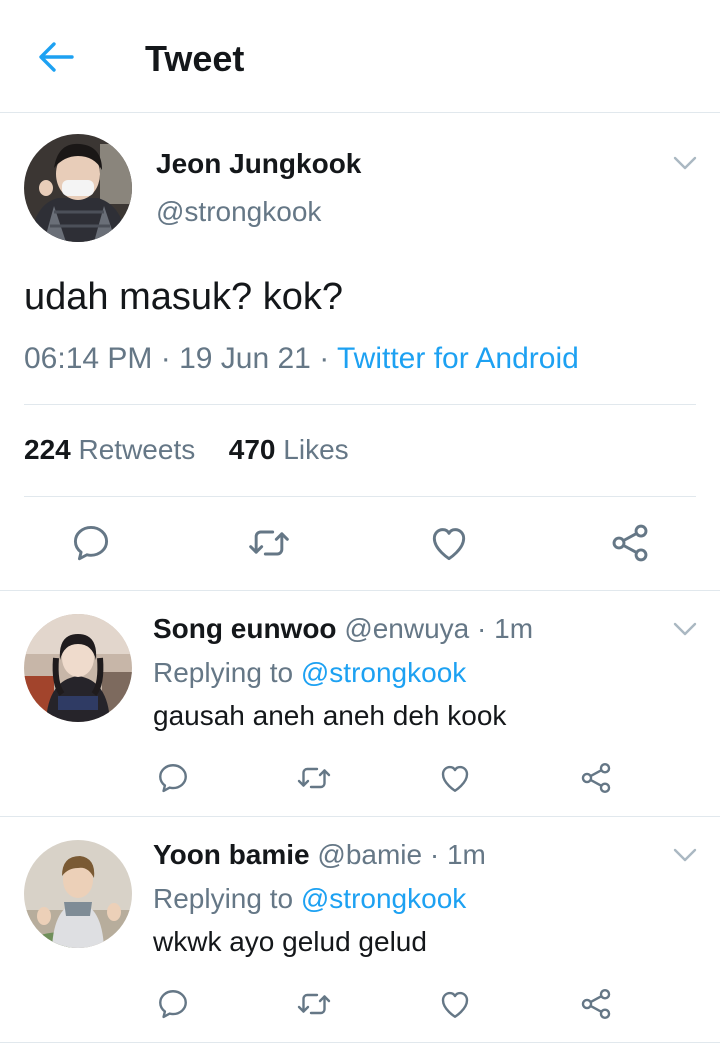 The height and width of the screenshot is (1055, 720). What do you see at coordinates (330, 715) in the screenshot?
I see `reply-text: gausah aneh aneh deh kook` at bounding box center [330, 715].